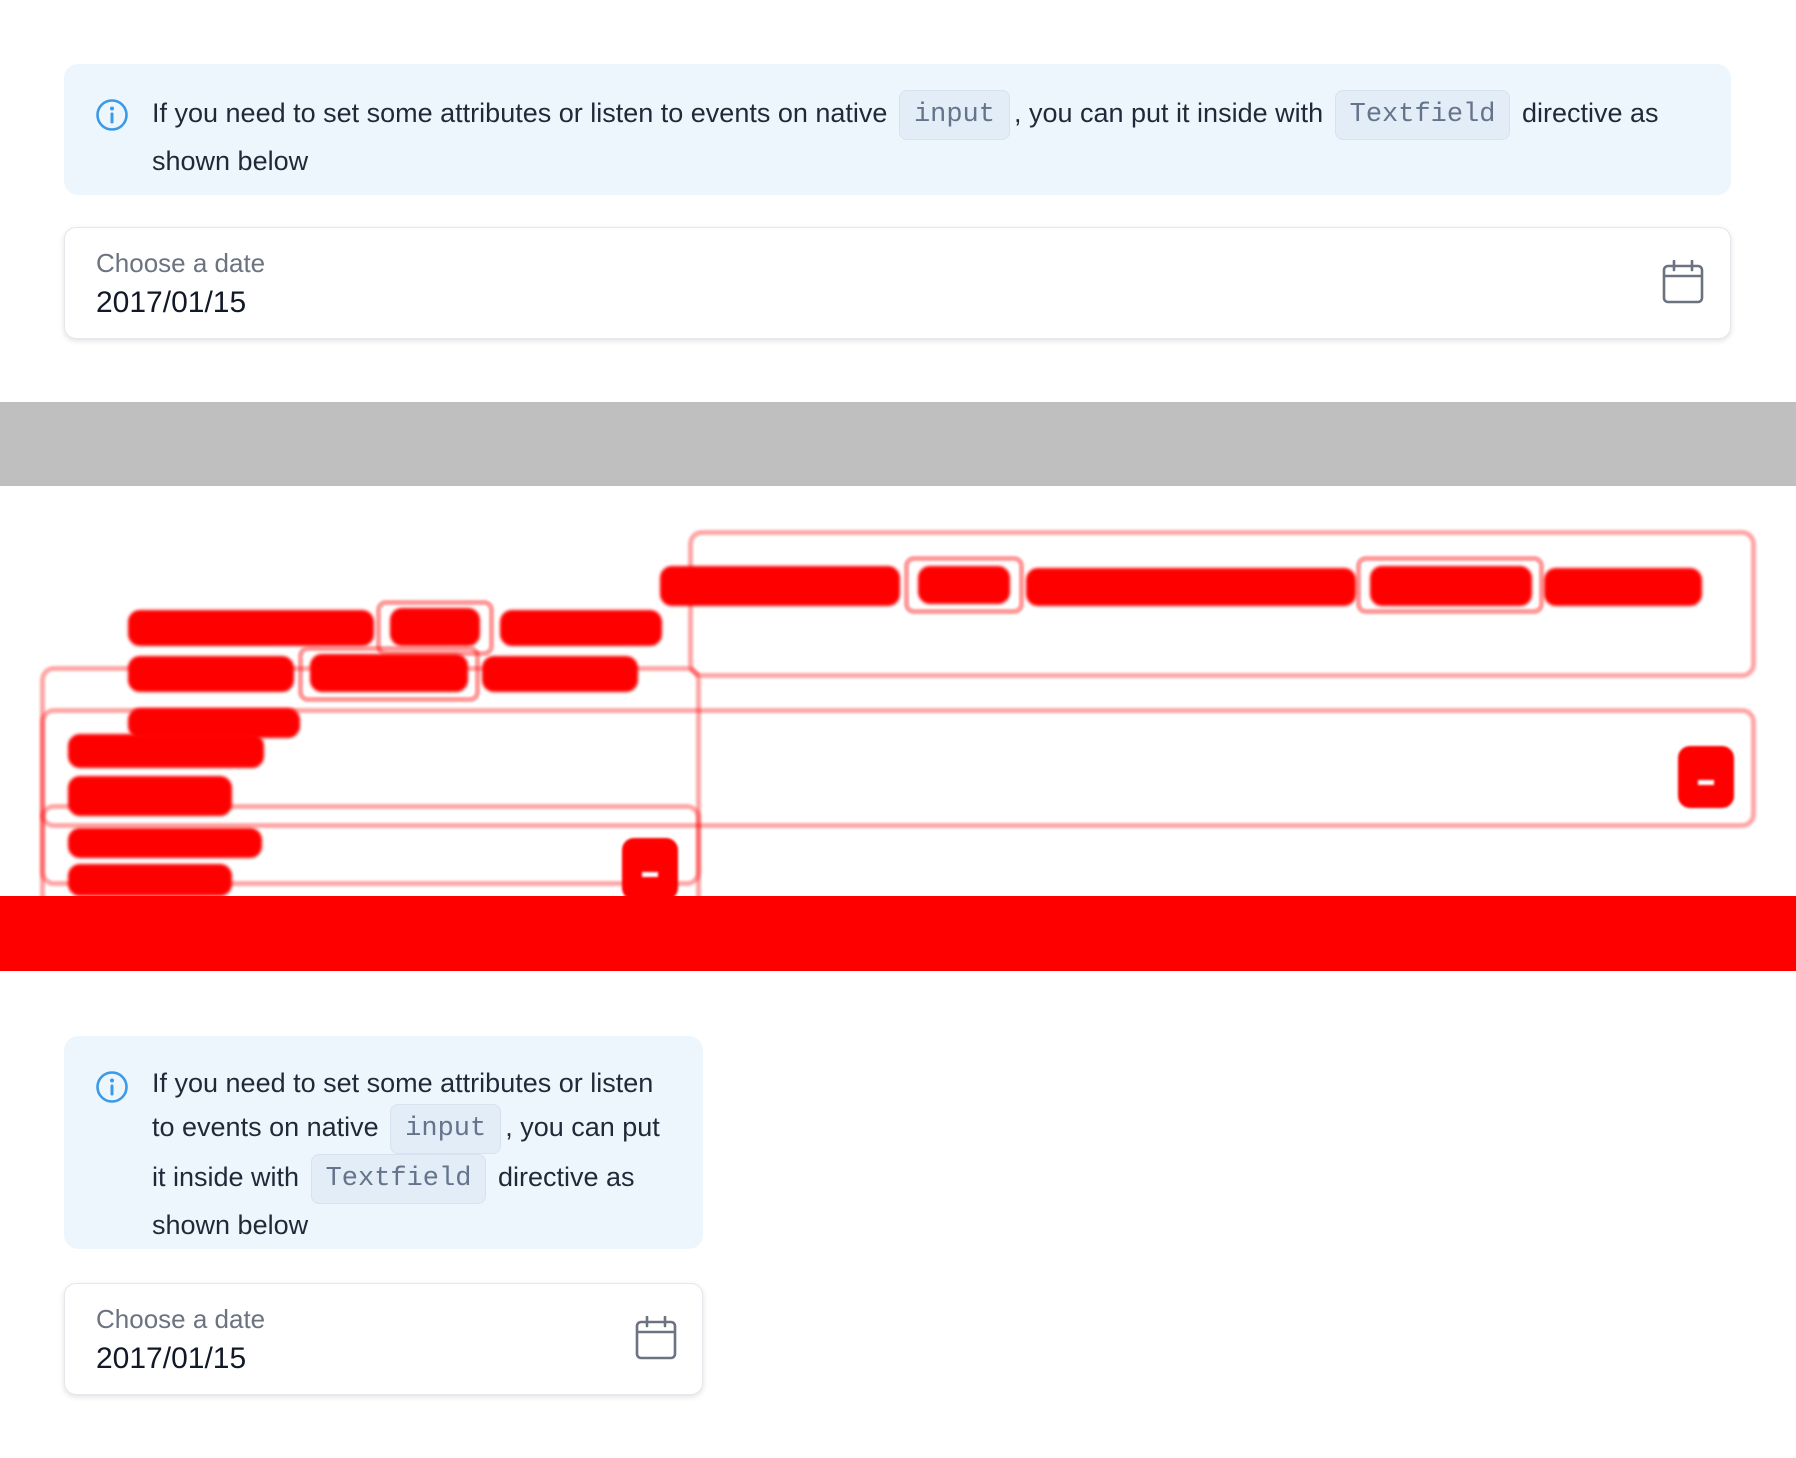 This screenshot has height=1458, width=1796. Describe the element at coordinates (898, 444) in the screenshot. I see `separator-band` at that location.